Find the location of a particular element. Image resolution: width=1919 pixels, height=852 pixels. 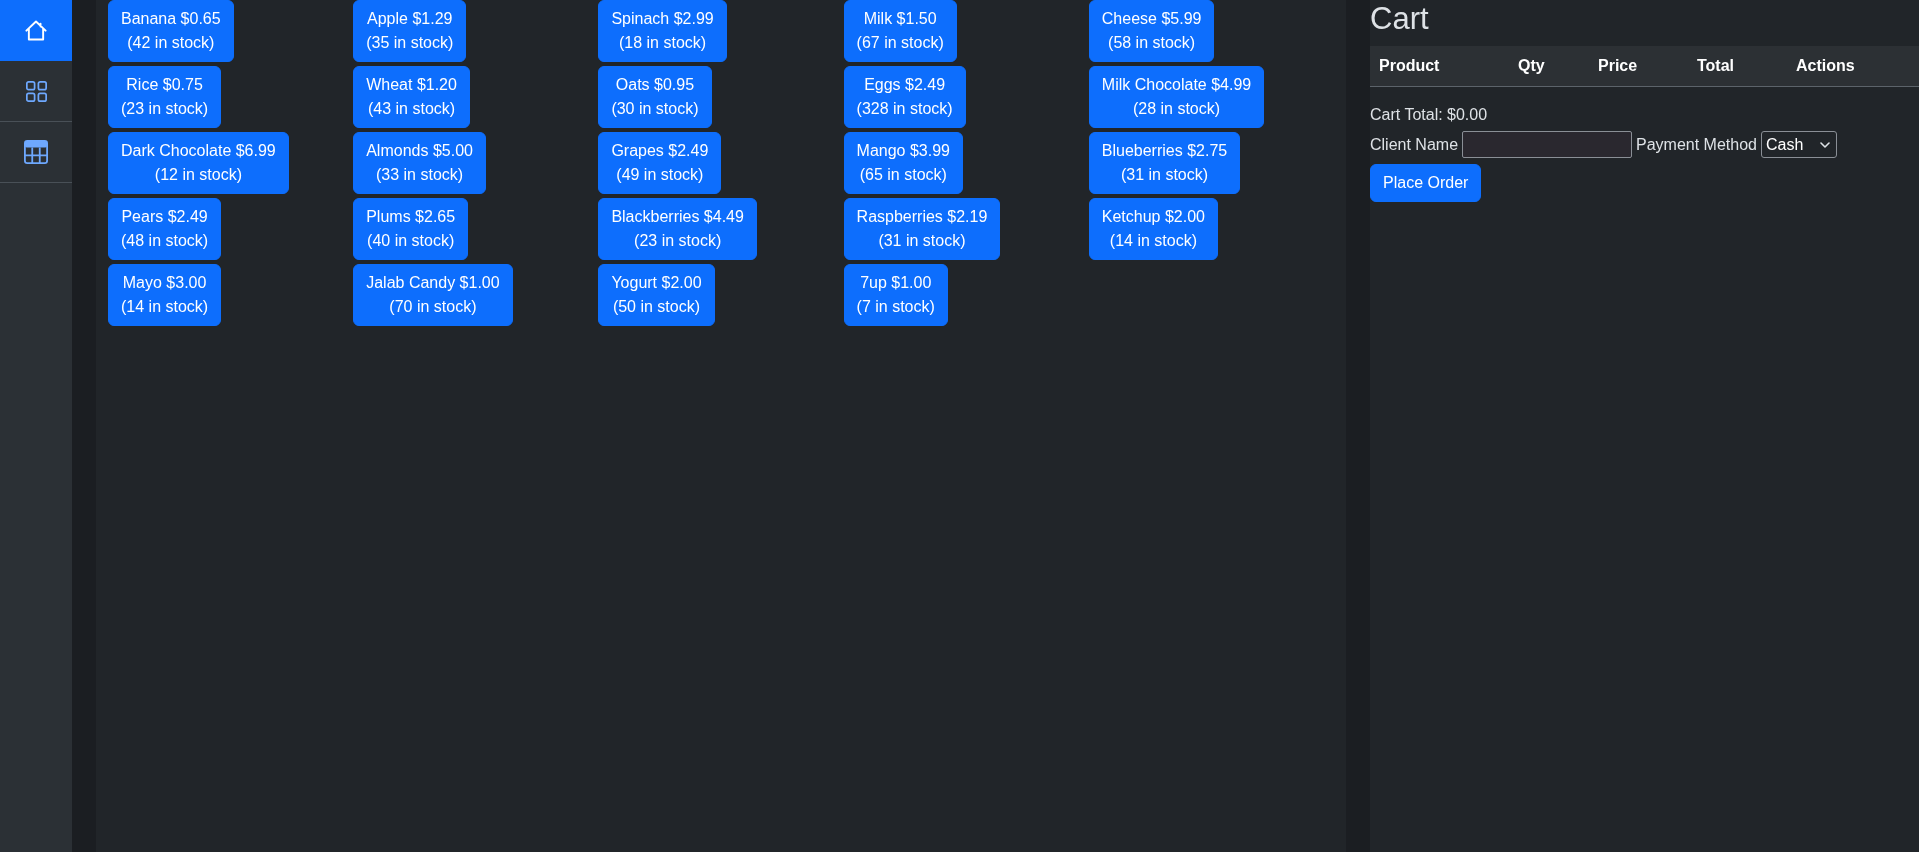

place-order-button: Place Order is located at coordinates (1426, 183).